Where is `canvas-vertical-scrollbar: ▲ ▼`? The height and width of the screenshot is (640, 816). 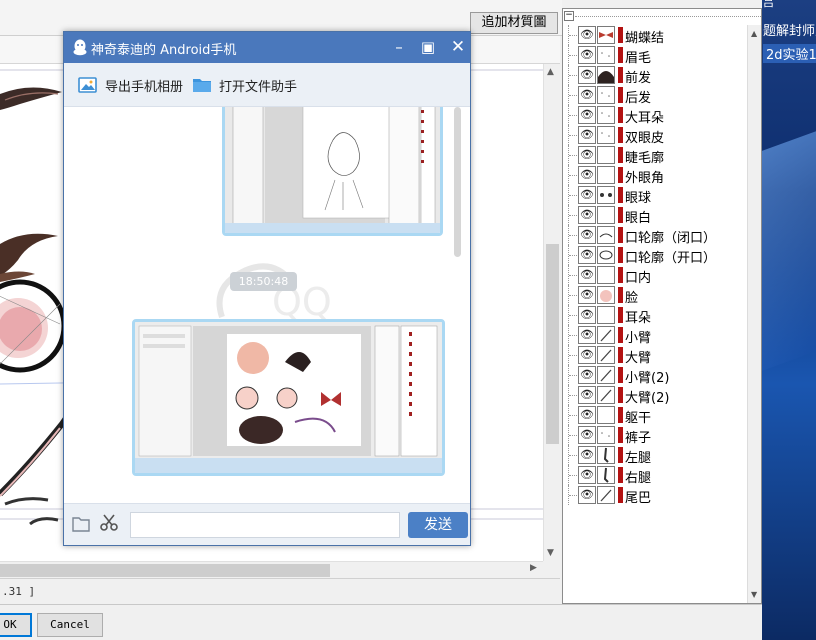
canvas-vertical-scrollbar: ▲ ▼ is located at coordinates (551, 312).